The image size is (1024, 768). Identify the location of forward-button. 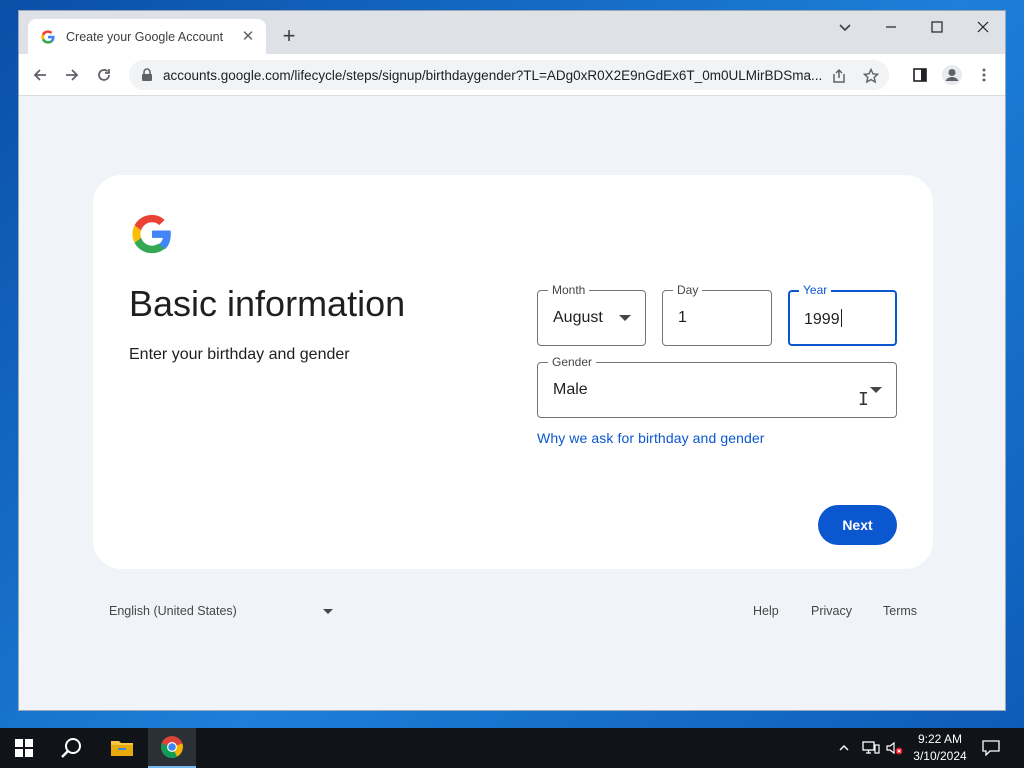
(72, 75).